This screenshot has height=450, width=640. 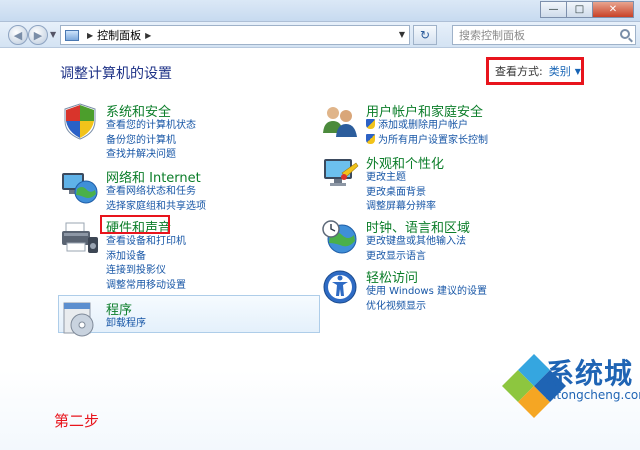 What do you see at coordinates (135, 224) in the screenshot?
I see `hardware-sound-highlight` at bounding box center [135, 224].